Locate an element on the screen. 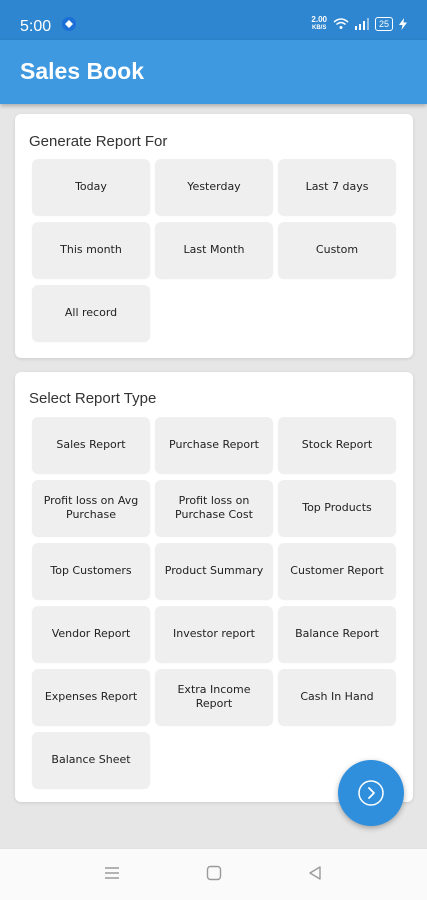  product-summary-button: Product Summary is located at coordinates (214, 571).